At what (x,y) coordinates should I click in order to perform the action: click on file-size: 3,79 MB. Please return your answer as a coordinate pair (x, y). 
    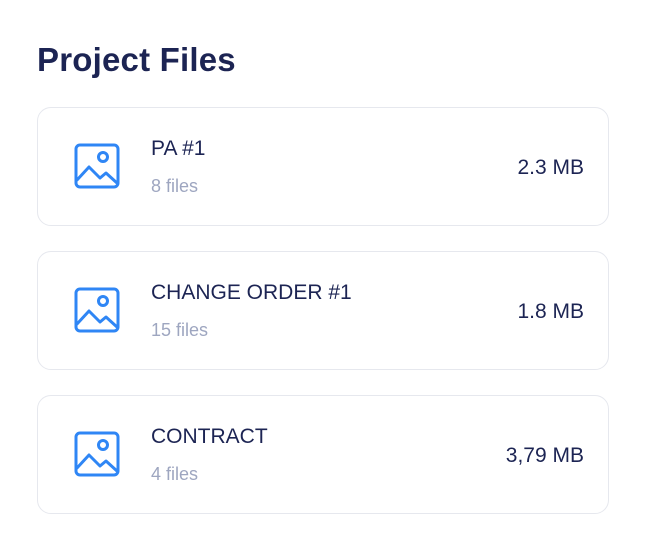
    Looking at the image, I should click on (544, 455).